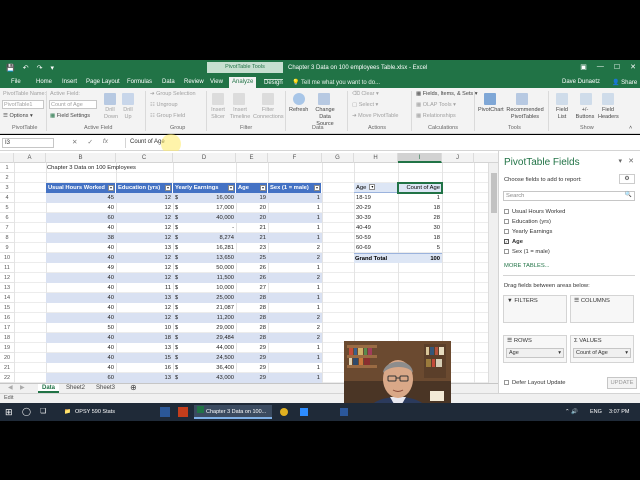 The width and height of the screenshot is (640, 480). I want to click on relationships-button: ▦ Relationships, so click(436, 116).